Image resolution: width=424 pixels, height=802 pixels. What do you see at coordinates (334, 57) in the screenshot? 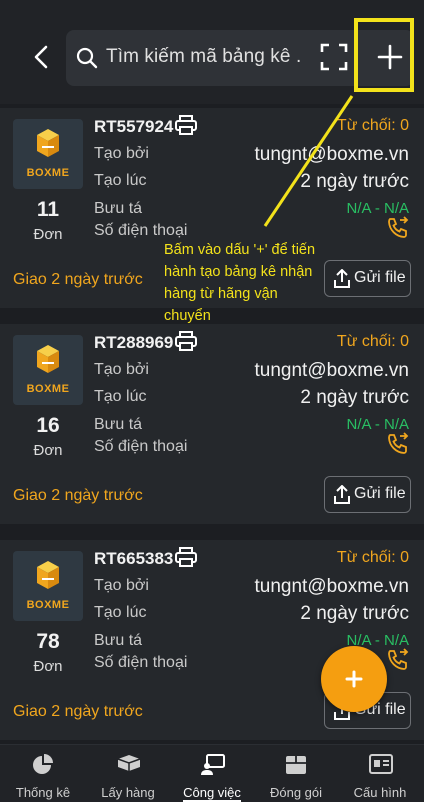
I see `scan-icon` at bounding box center [334, 57].